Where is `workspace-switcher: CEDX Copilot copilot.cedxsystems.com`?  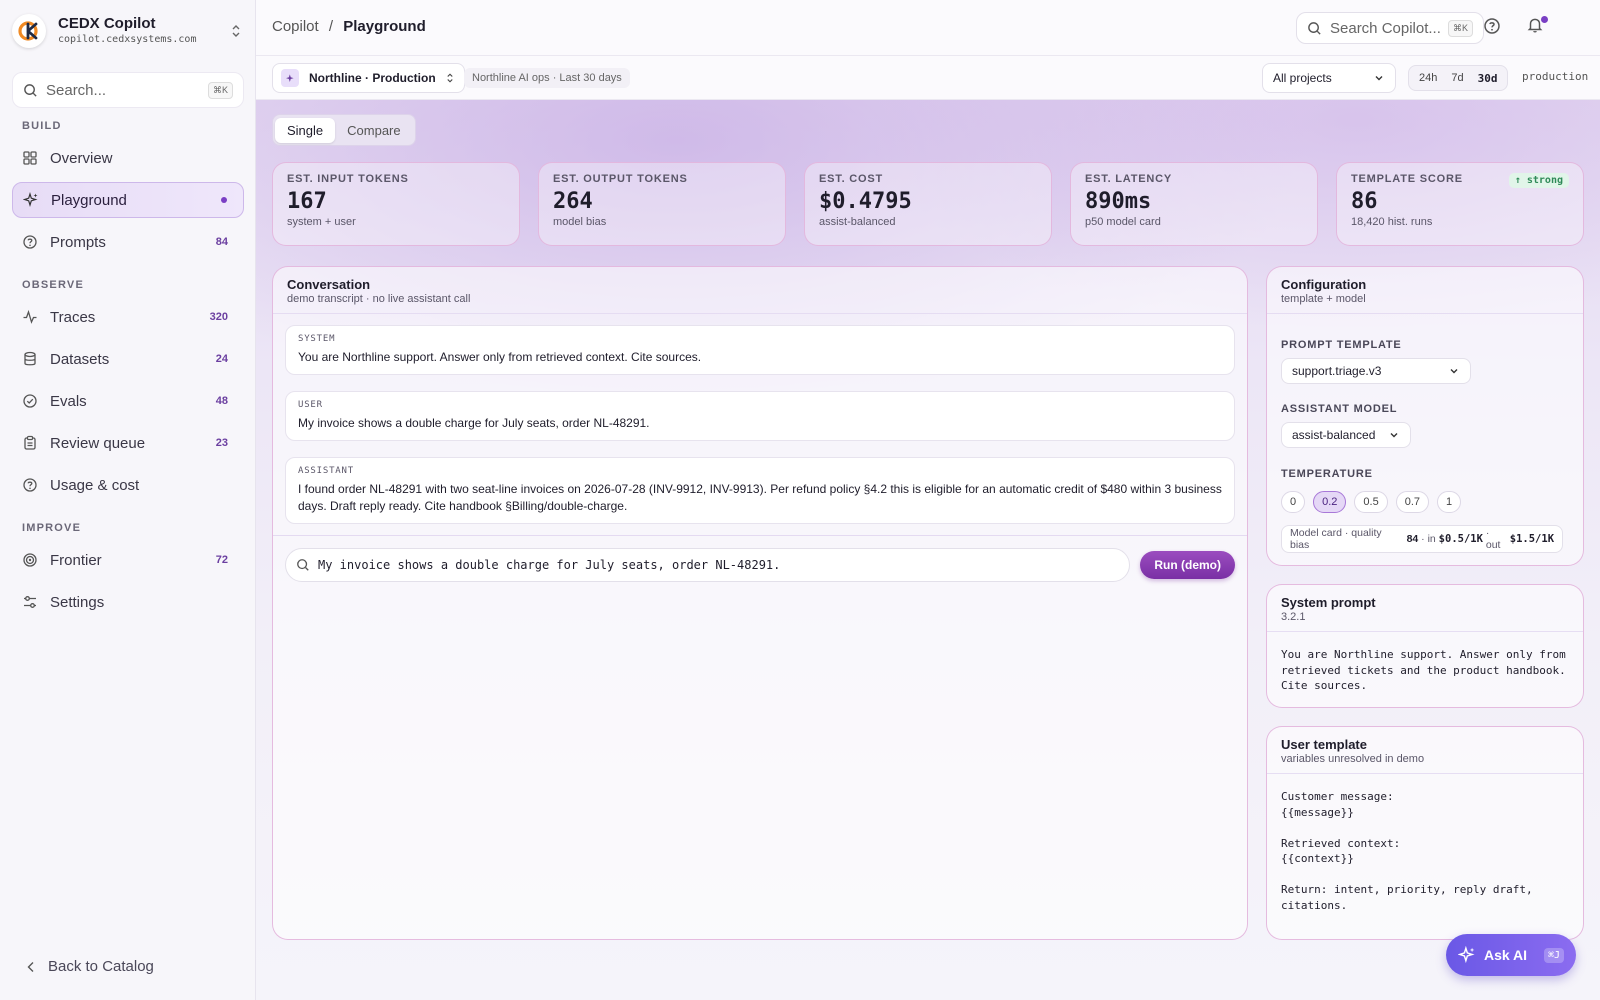 workspace-switcher: CEDX Copilot copilot.cedxsystems.com is located at coordinates (128, 31).